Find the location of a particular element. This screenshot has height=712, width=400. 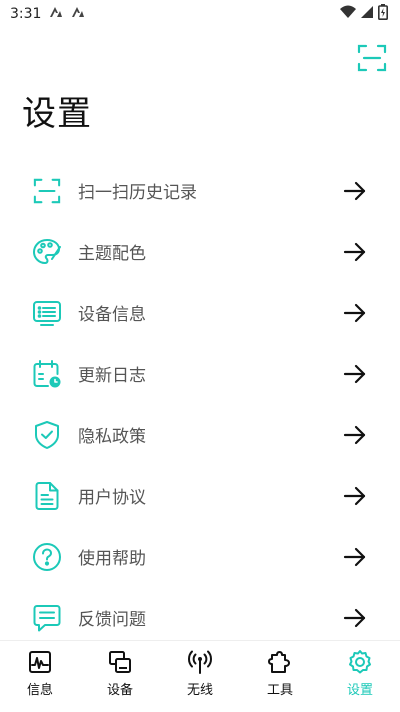

tab-device: 设备 is located at coordinates (120, 676).